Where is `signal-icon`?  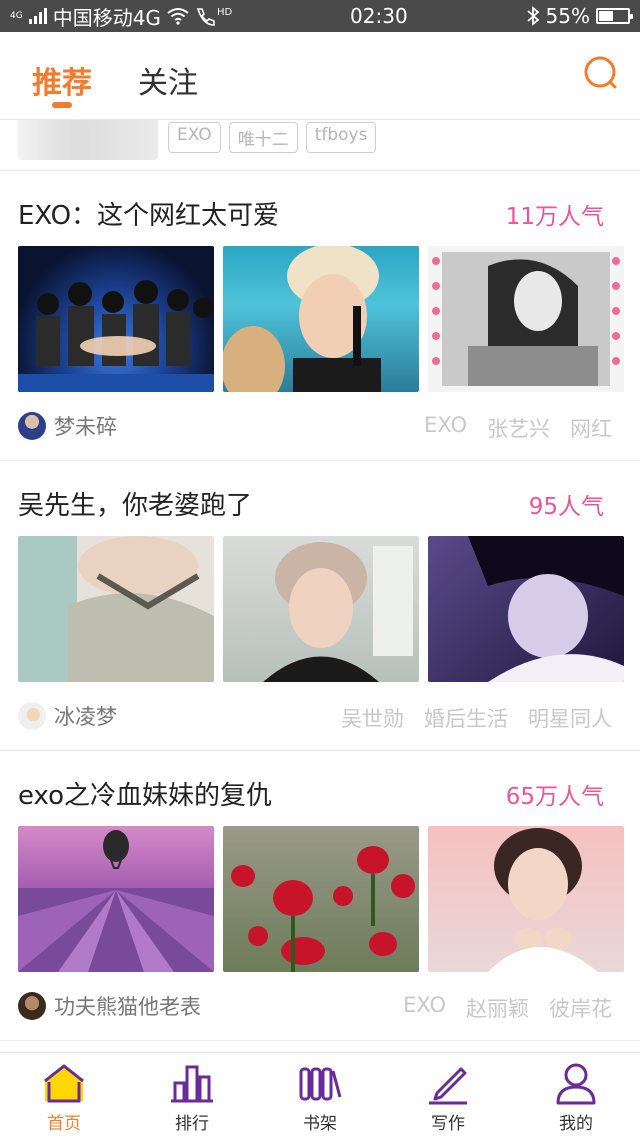 signal-icon is located at coordinates (37, 16).